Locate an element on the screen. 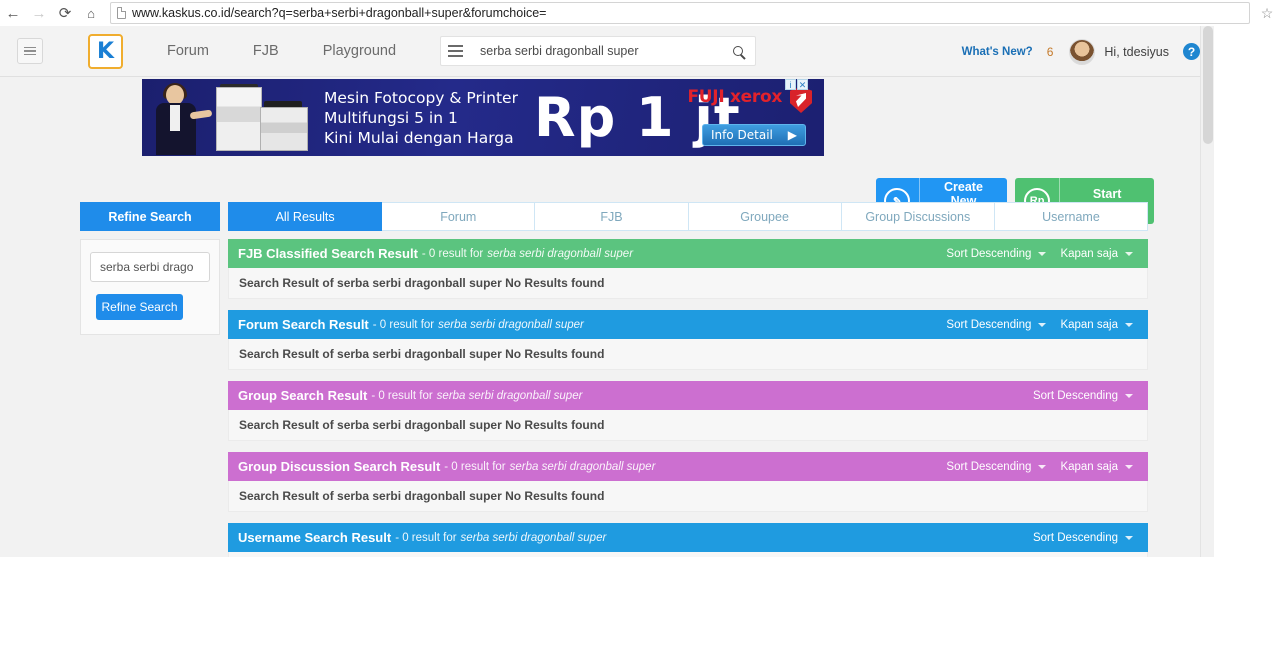 This screenshot has height=666, width=1280. search-bar: serba serbi dragonball super is located at coordinates (598, 51).